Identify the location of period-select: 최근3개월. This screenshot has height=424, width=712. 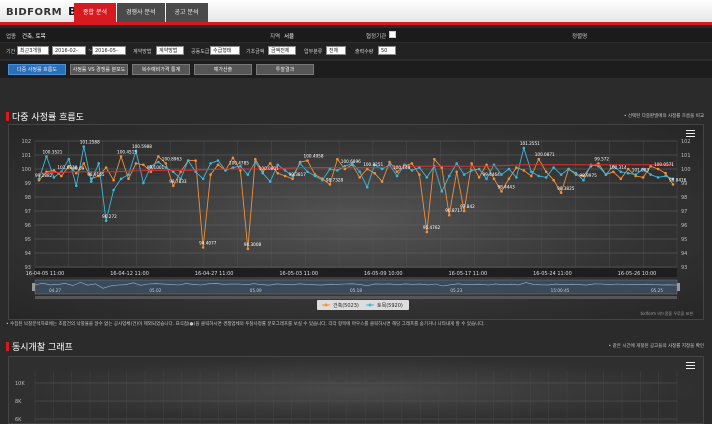
(33, 50).